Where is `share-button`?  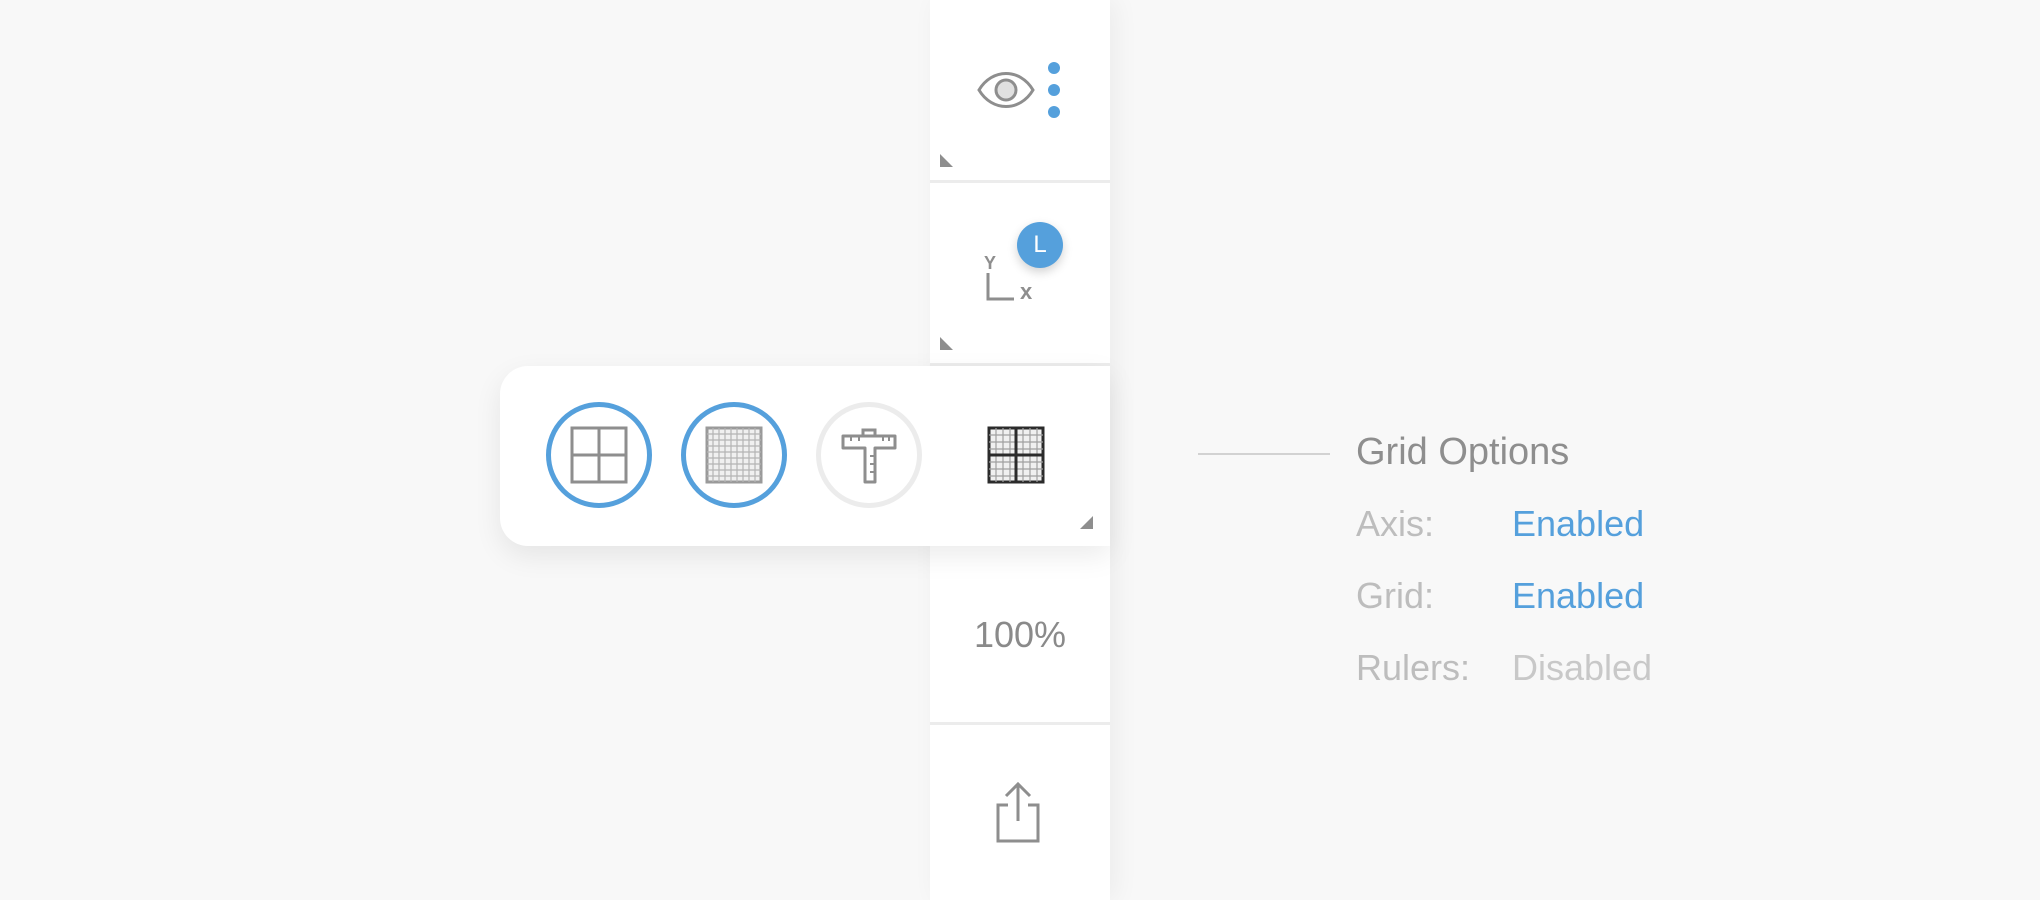
share-button is located at coordinates (1020, 812).